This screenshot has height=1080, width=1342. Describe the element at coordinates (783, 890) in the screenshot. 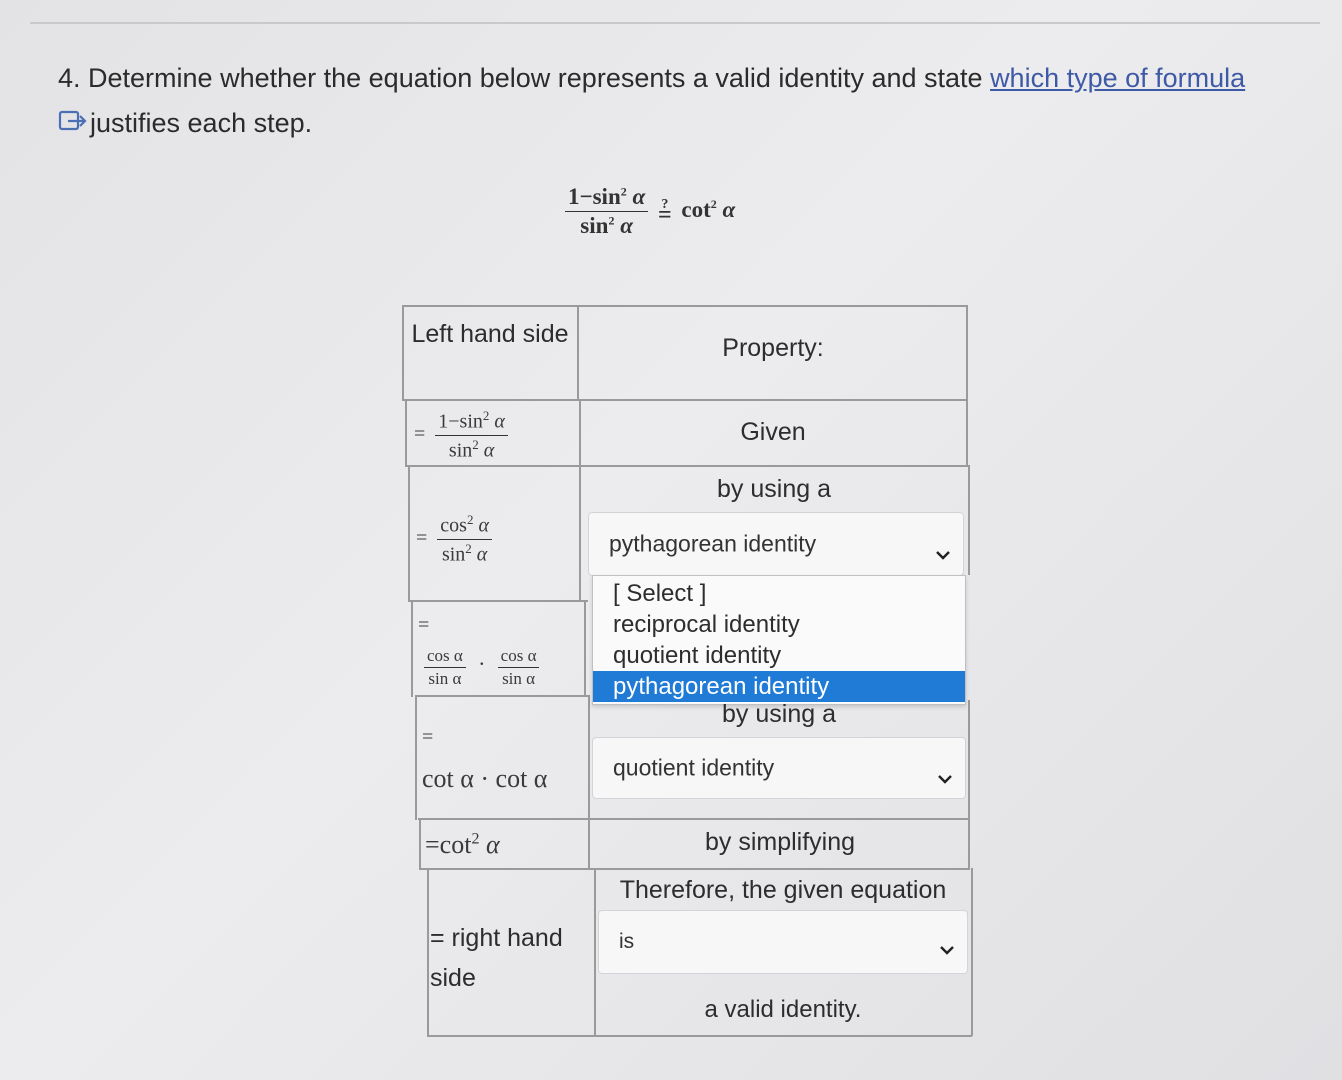

I see `row6-label: Therefore, the given equation` at that location.